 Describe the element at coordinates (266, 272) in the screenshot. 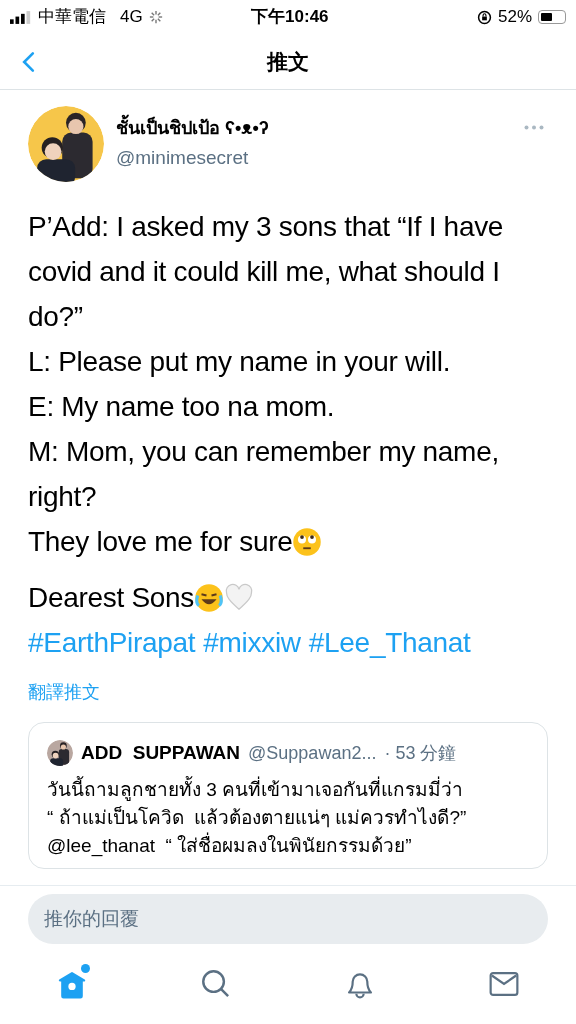

I see `tweet-text: P’Add: I asked my 3 sons that “If I have covid and it could kill me, what should I do?”` at that location.